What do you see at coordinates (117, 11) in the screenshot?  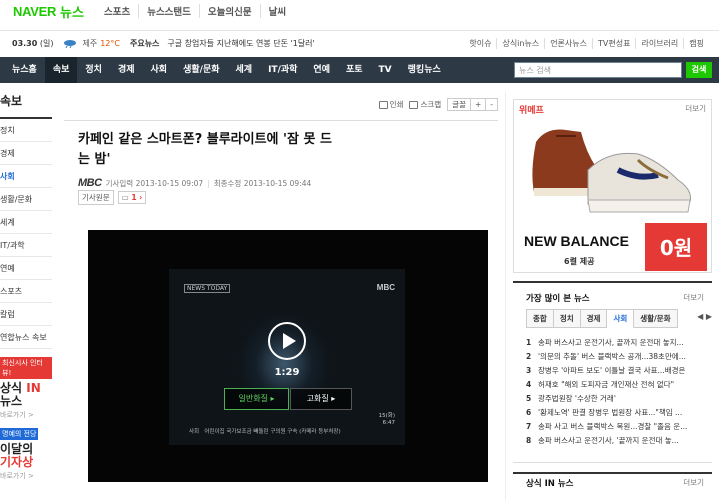 I see `service-link-sports: 스포츠` at bounding box center [117, 11].